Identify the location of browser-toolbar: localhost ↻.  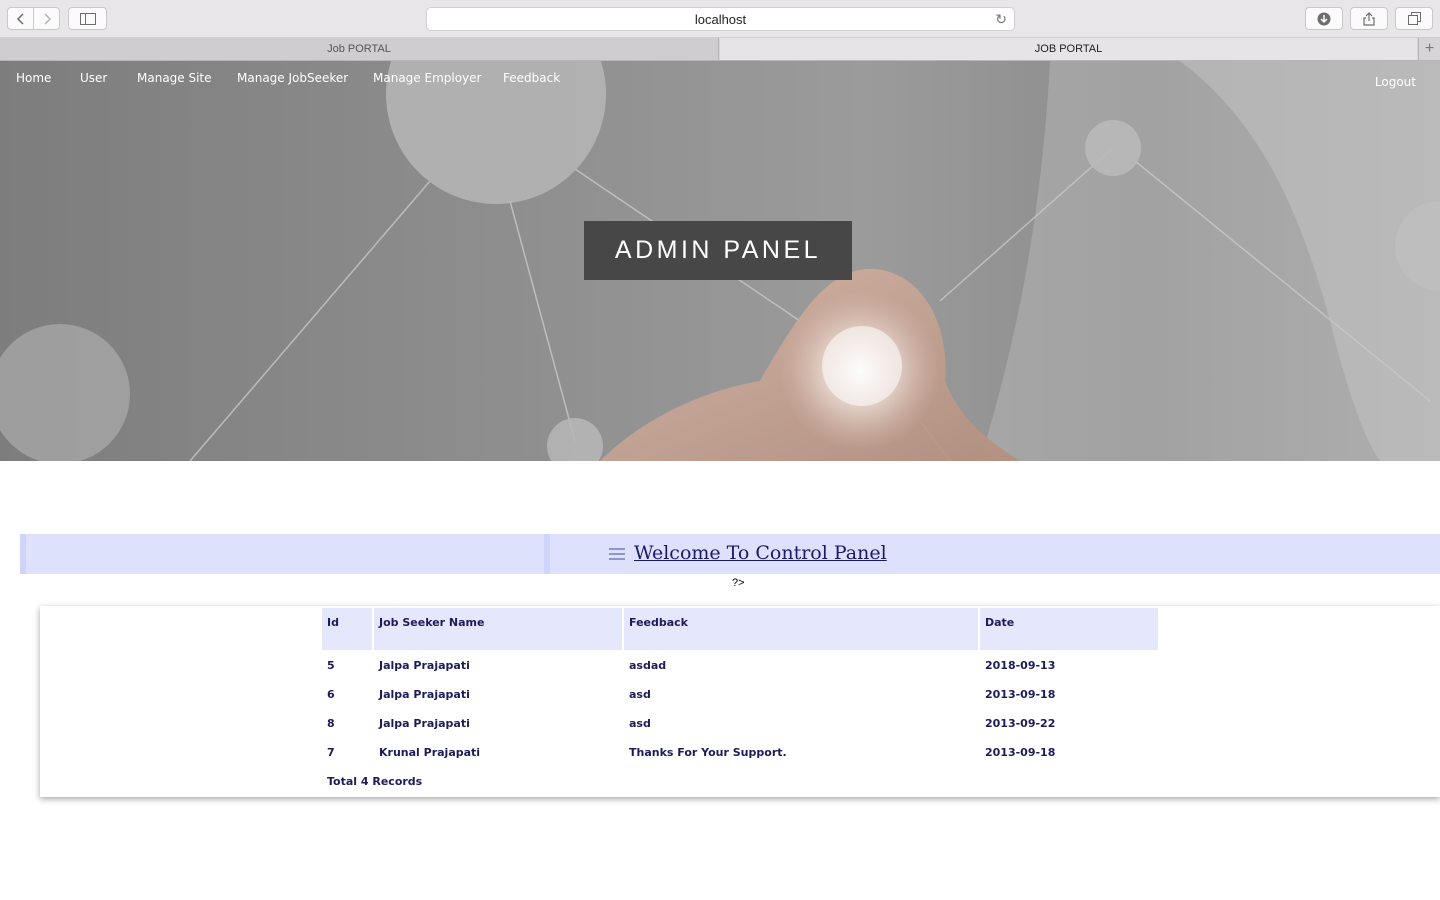
(720, 19).